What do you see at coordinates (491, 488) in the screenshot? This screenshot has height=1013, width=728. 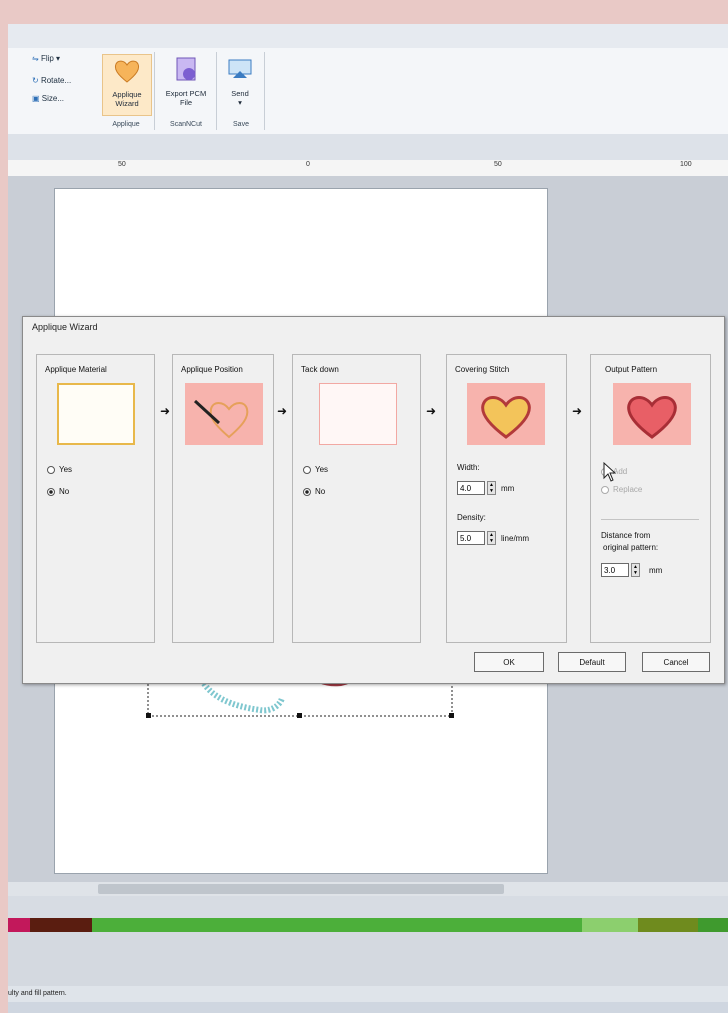 I see `width-stepper: ▲ ▼` at bounding box center [491, 488].